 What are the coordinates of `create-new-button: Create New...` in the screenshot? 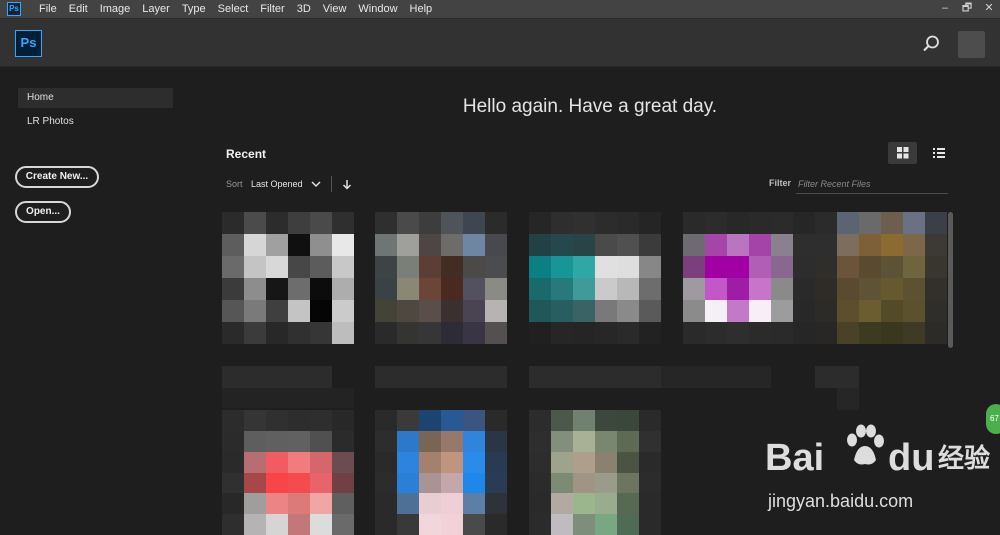 It's located at (57, 177).